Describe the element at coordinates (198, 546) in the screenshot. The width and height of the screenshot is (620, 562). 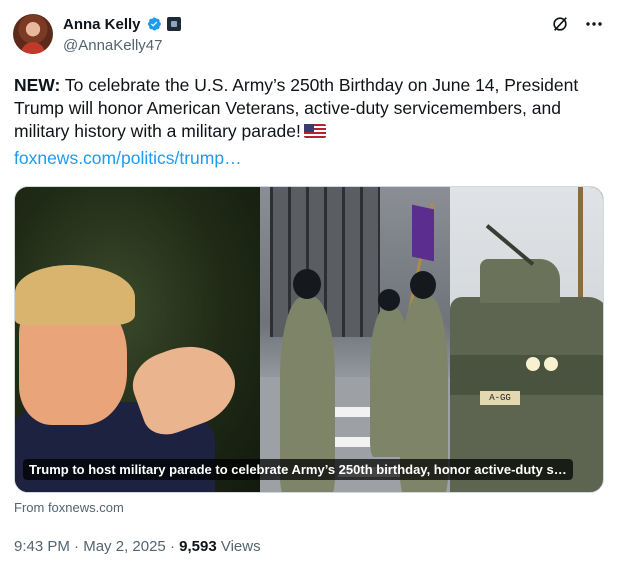
I see `views-count: 9,593` at that location.